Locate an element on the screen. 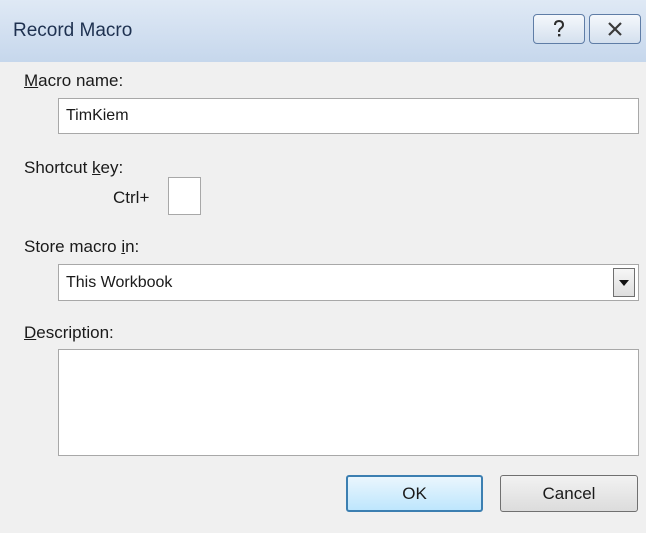  store-macro-select: This Workbook is located at coordinates (348, 282).